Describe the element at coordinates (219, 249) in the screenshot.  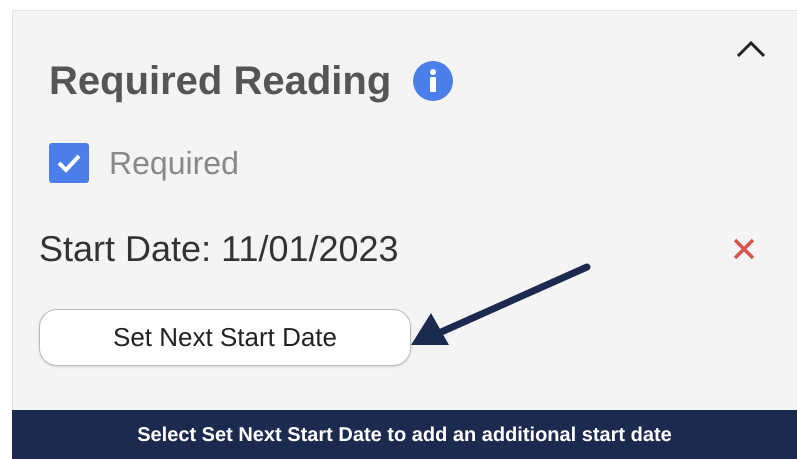
I see `start-date-text: Start Date: 11/01/2023` at that location.